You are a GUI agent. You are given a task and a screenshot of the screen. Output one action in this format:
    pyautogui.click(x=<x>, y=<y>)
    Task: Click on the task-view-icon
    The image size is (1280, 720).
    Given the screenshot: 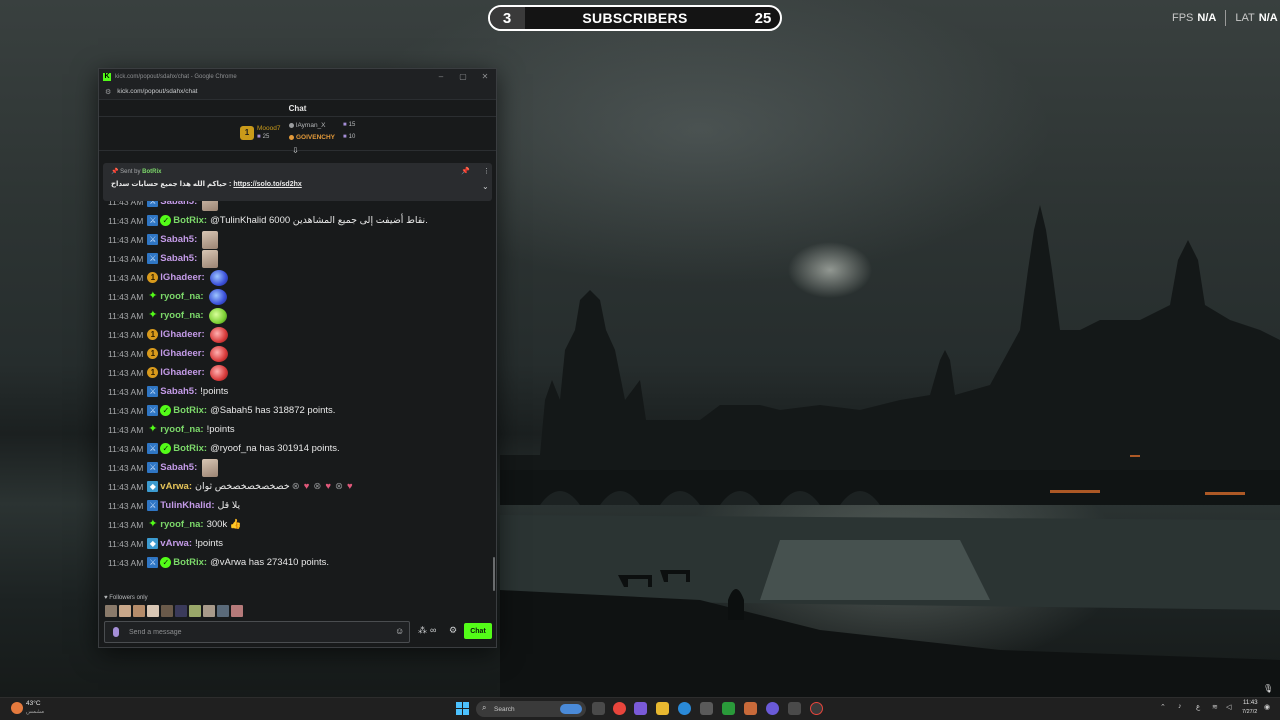 What is the action you would take?
    pyautogui.click(x=598, y=708)
    